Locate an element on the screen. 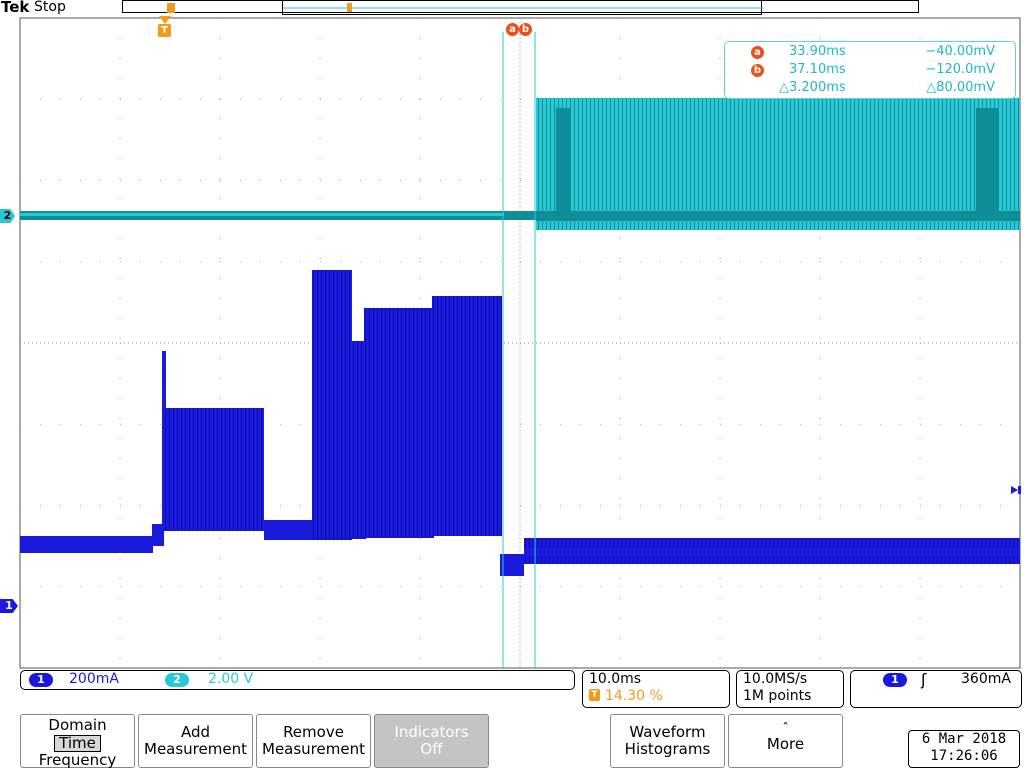 The width and height of the screenshot is (1024, 769). trigger-arrow-icon is located at coordinates (165, 20).